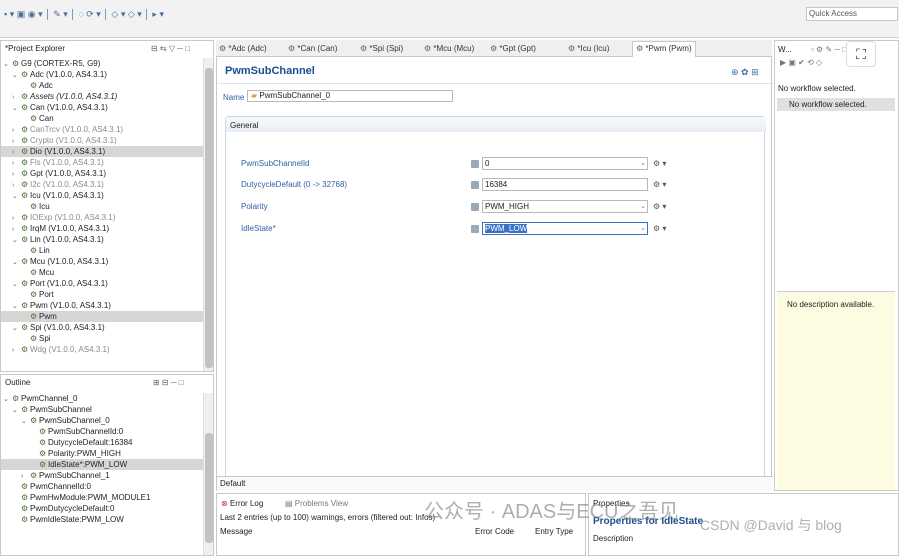  What do you see at coordinates (513, 49) in the screenshot?
I see `editor-tab: ⚙ *Gpt (Gpt)` at bounding box center [513, 49].